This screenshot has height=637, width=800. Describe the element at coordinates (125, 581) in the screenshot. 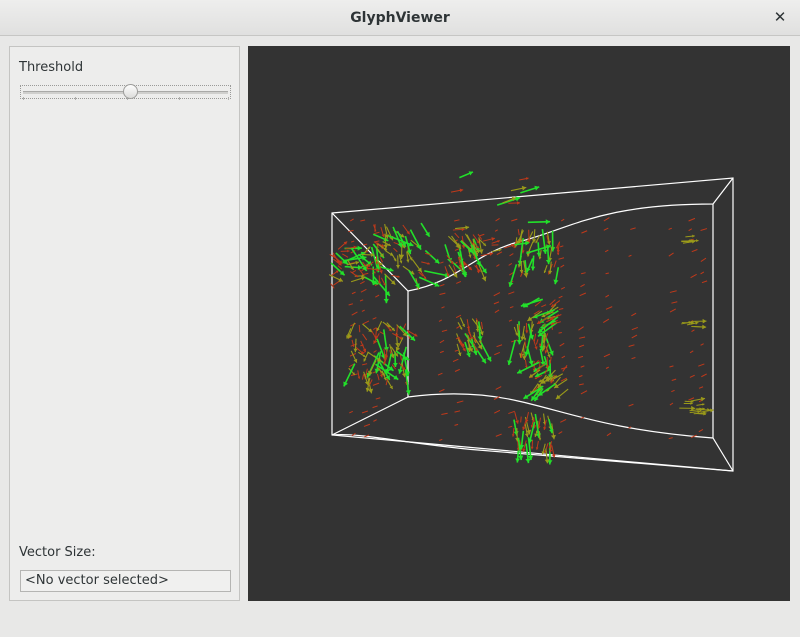

I see `vector-size-field: <No vector selected>` at that location.